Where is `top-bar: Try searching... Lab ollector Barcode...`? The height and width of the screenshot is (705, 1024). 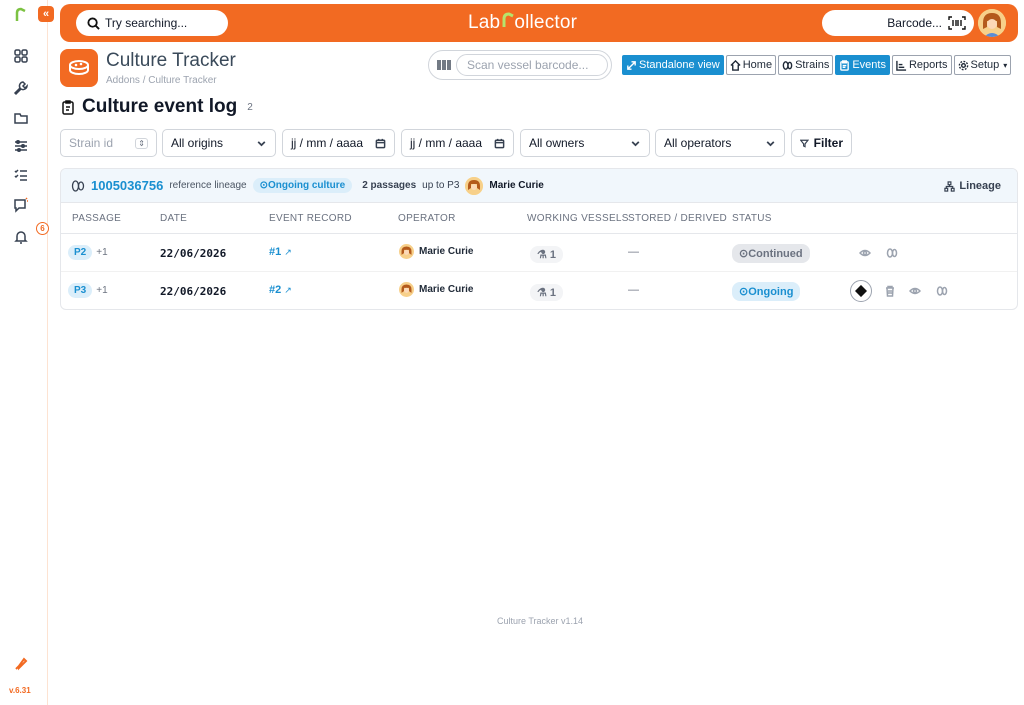
top-bar: Try searching... Lab ollector Barcode... is located at coordinates (539, 23).